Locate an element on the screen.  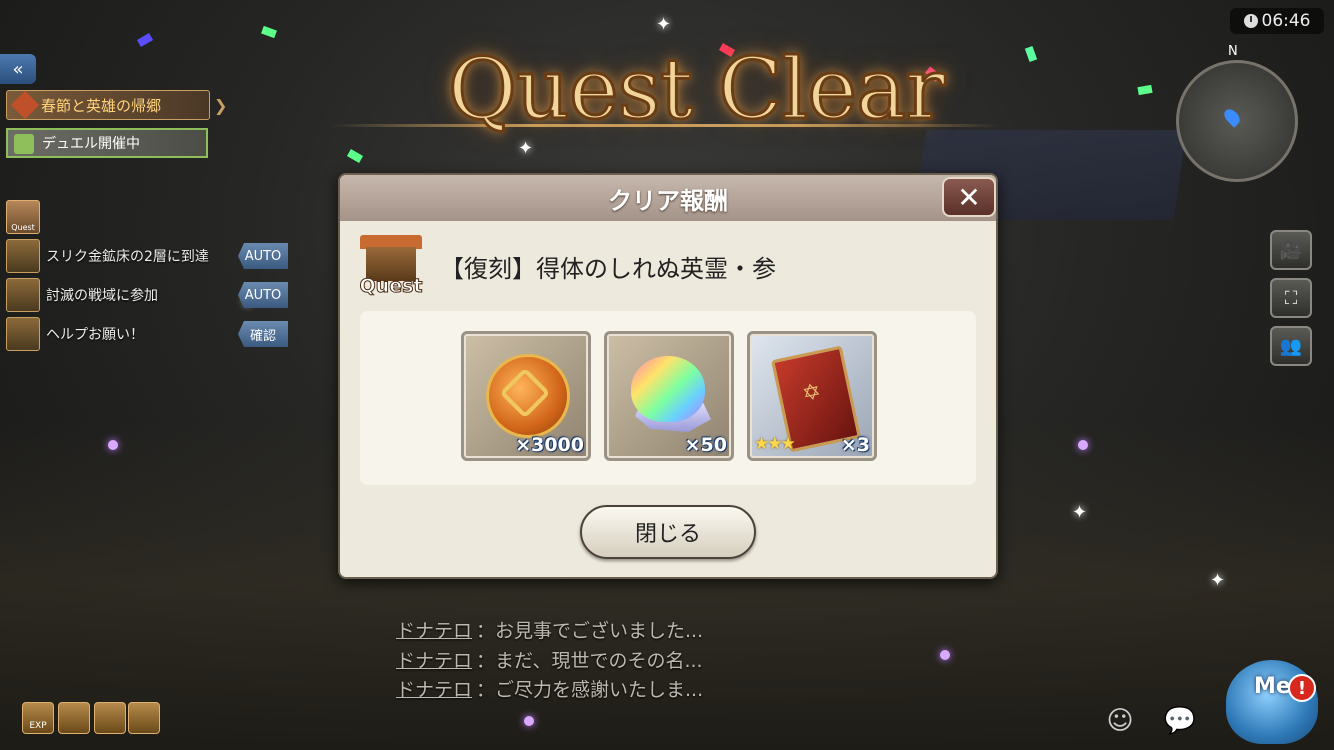
party-button: 👥 is located at coordinates (1291, 346).